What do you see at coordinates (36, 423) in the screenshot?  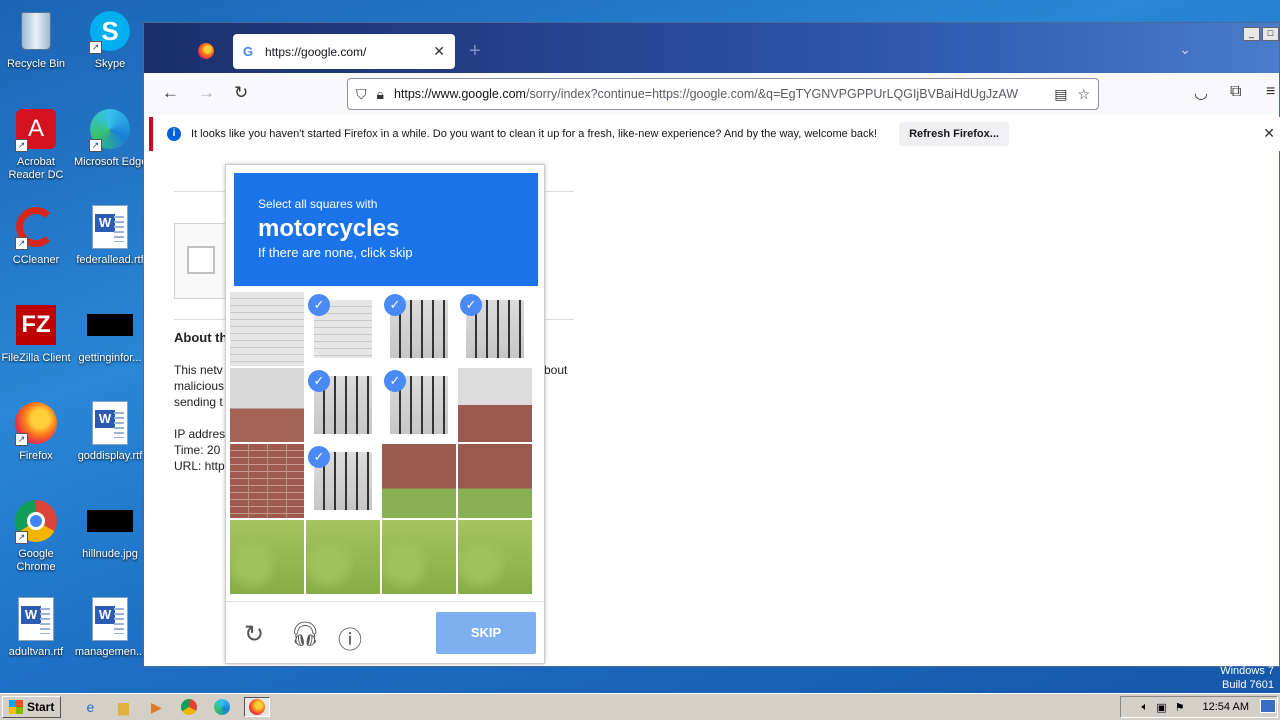 I see `firefox-icon: ↗` at bounding box center [36, 423].